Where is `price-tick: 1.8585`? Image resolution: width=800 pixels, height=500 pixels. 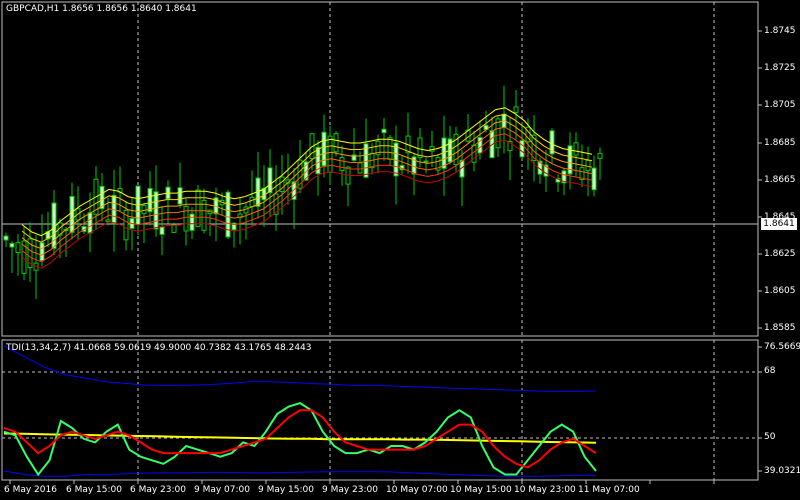
price-tick: 1.8585 is located at coordinates (780, 328).